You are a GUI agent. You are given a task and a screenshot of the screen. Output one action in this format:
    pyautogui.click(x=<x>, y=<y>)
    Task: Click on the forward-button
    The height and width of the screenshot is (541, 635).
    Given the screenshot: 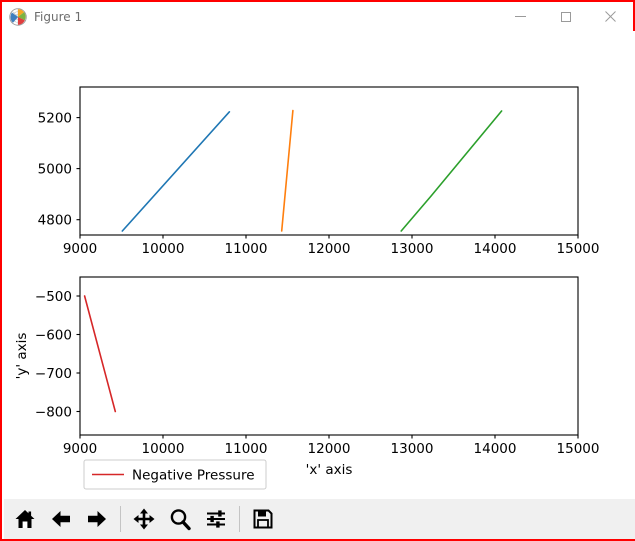 What is the action you would take?
    pyautogui.click(x=97, y=519)
    